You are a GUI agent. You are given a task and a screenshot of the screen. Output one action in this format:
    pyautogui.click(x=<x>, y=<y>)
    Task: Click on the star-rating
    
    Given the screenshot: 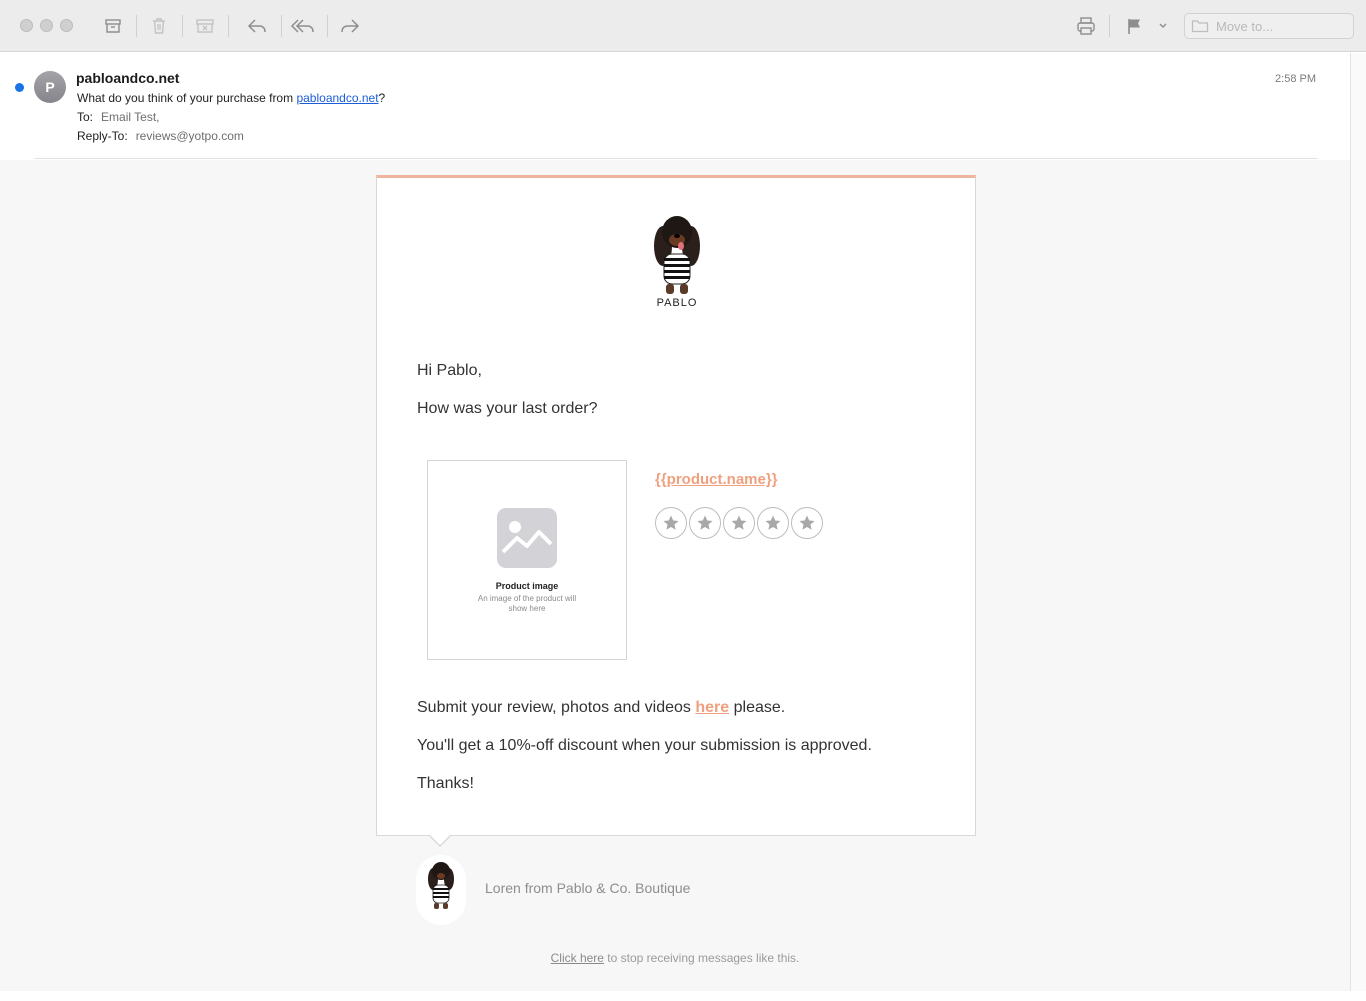 What is the action you would take?
    pyautogui.click(x=739, y=523)
    